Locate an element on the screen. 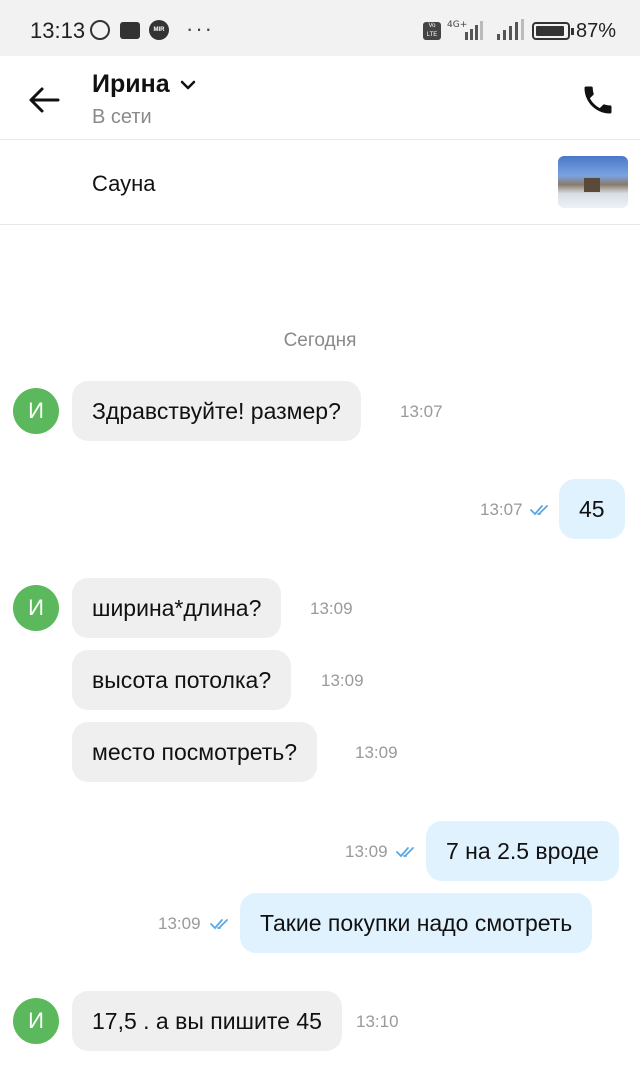 This screenshot has width=640, height=1088. status-time: 13:13 is located at coordinates (58, 30).